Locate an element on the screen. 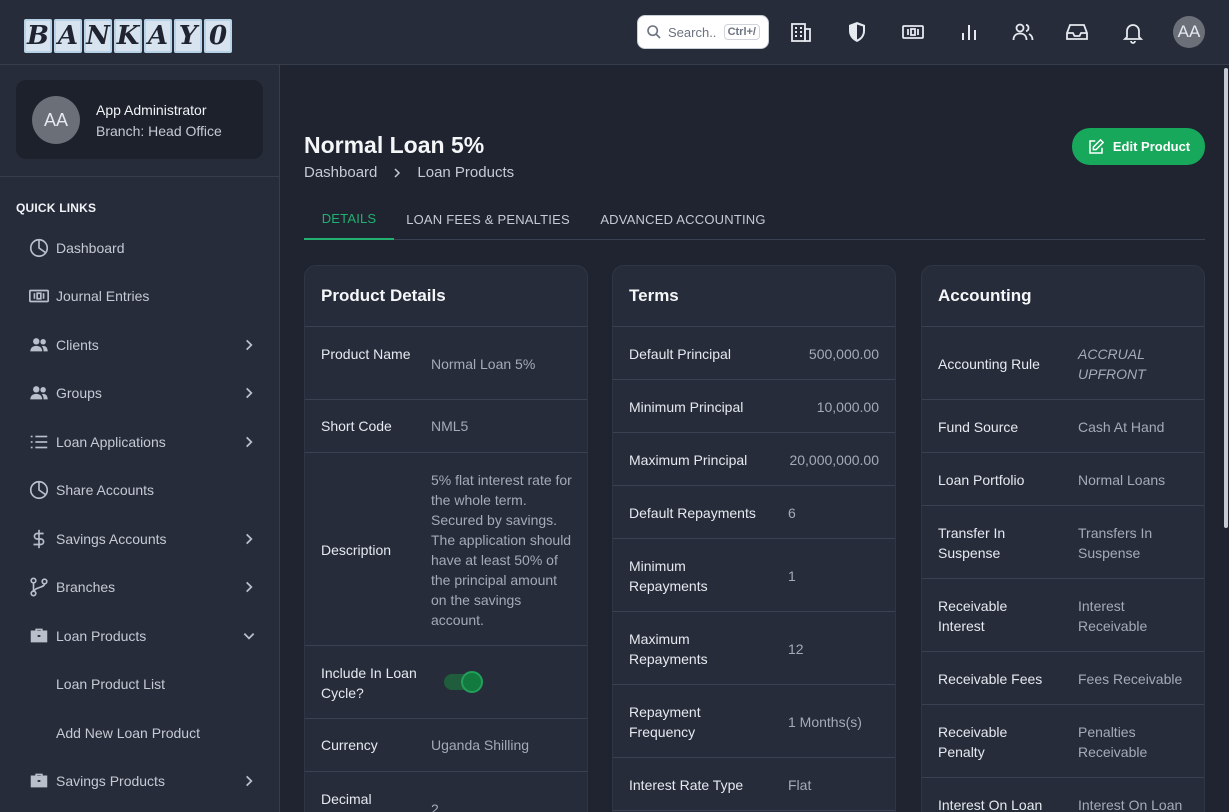 This screenshot has height=812, width=1229. scrollbar-thumb is located at coordinates (1226, 298).